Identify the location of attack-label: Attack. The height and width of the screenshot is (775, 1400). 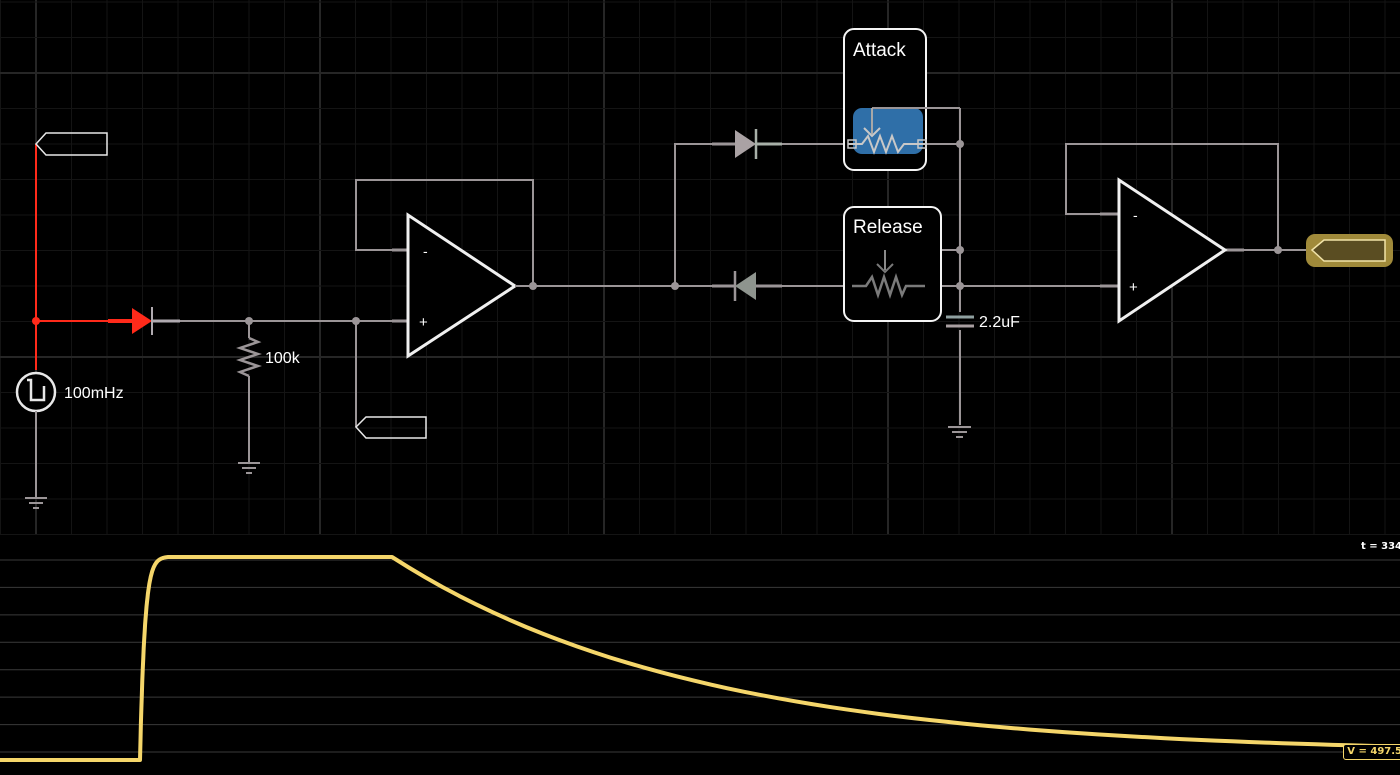
(879, 50).